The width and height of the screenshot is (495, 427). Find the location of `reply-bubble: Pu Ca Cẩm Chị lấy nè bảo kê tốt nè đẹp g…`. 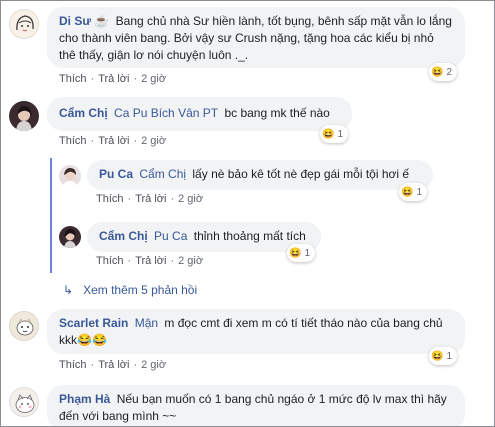

reply-bubble: Pu Ca Cẩm Chị lấy nè bảo kê tốt nè đẹp g… is located at coordinates (260, 175).